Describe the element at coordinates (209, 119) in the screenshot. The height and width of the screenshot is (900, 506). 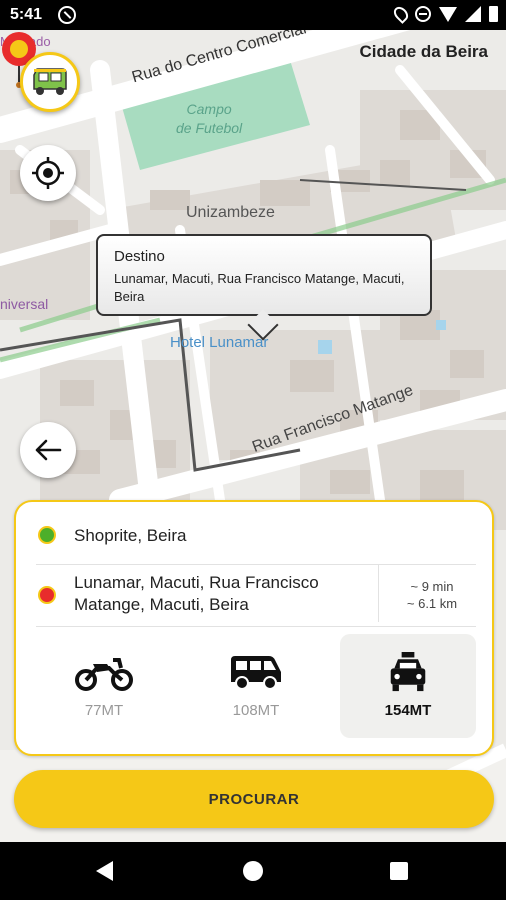
I see `map-label-campo: Campo de Futebol` at that location.